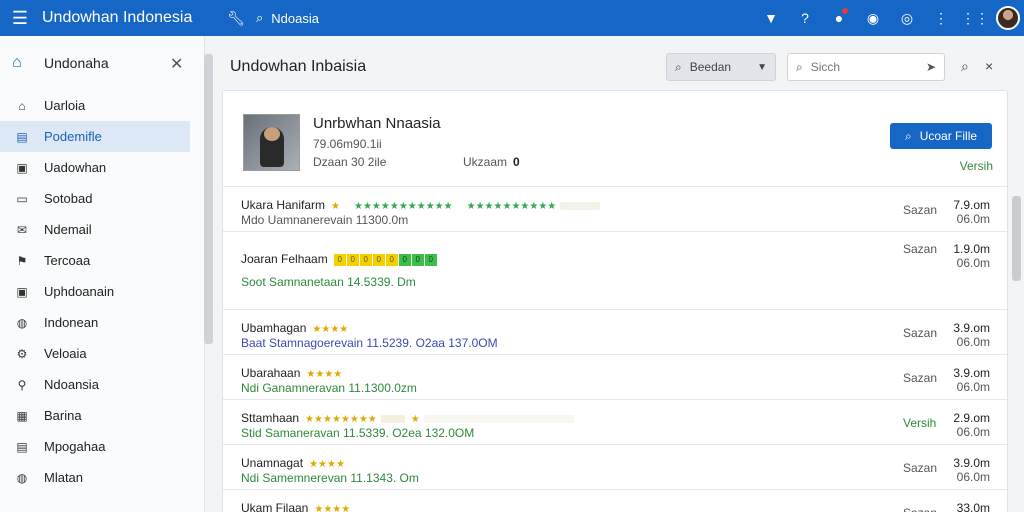 The height and width of the screenshot is (512, 1024). I want to click on person-face, so click(272, 134).